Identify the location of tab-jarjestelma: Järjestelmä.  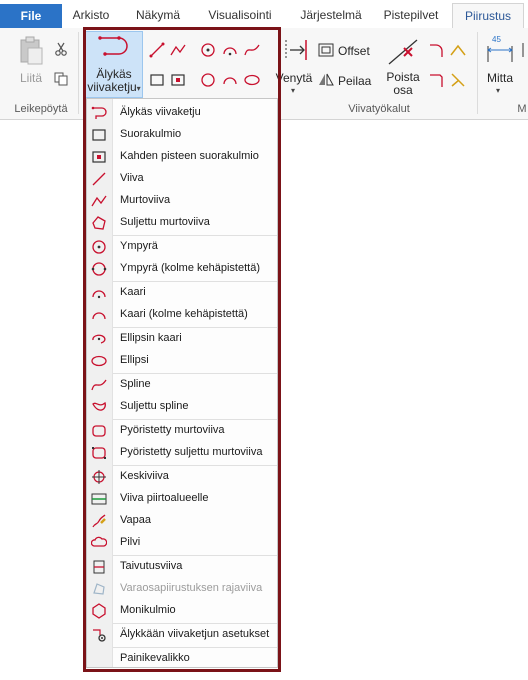
(331, 15).